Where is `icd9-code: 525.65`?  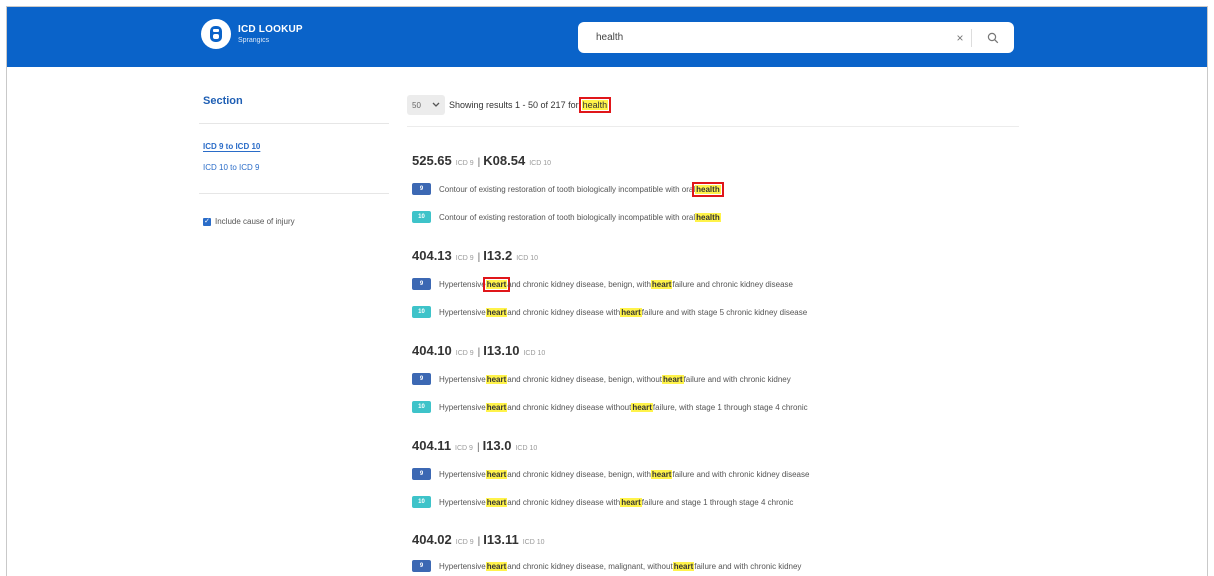 icd9-code: 525.65 is located at coordinates (432, 160).